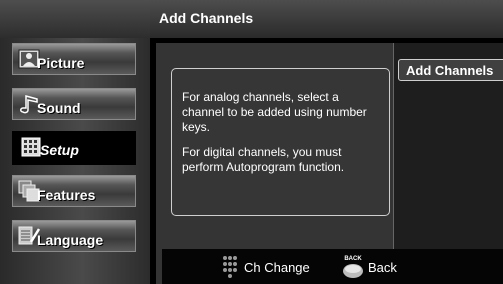 This screenshot has height=284, width=503. I want to click on sidebar-item-features: Features, so click(74, 191).